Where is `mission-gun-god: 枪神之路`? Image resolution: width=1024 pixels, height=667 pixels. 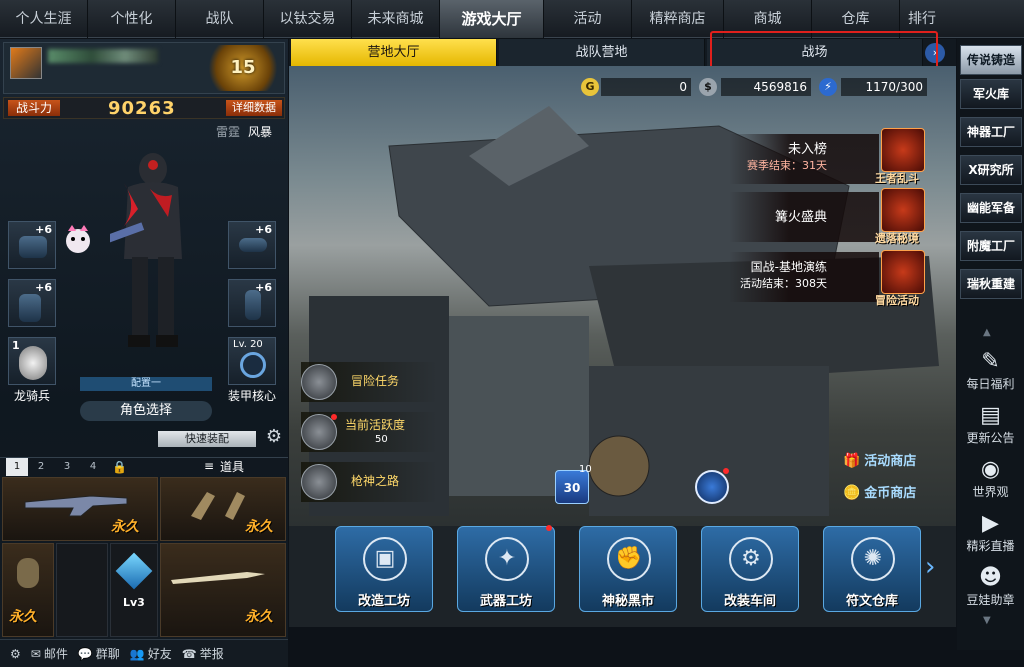 mission-gun-god: 枪神之路 is located at coordinates (369, 482).